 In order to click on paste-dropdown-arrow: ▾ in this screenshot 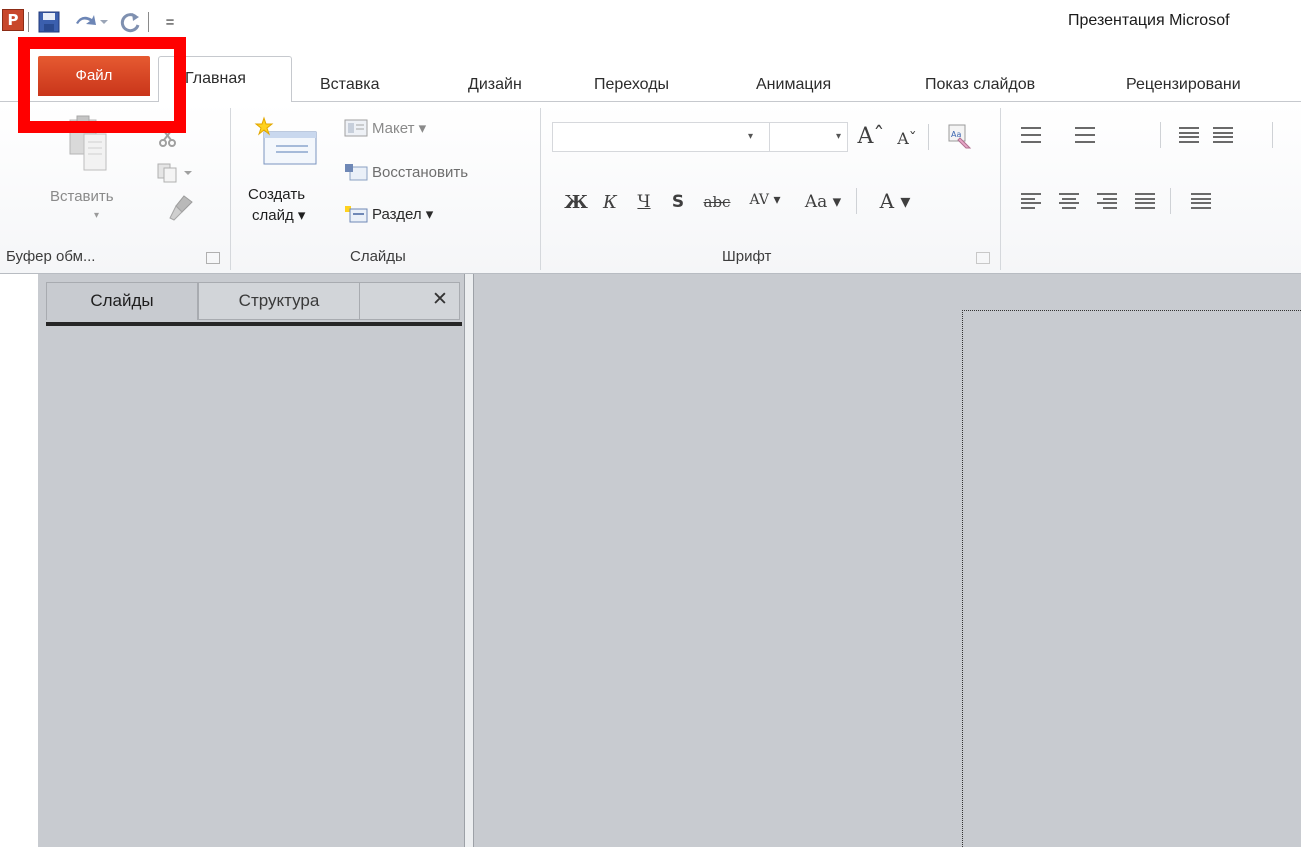, I will do `click(96, 215)`.